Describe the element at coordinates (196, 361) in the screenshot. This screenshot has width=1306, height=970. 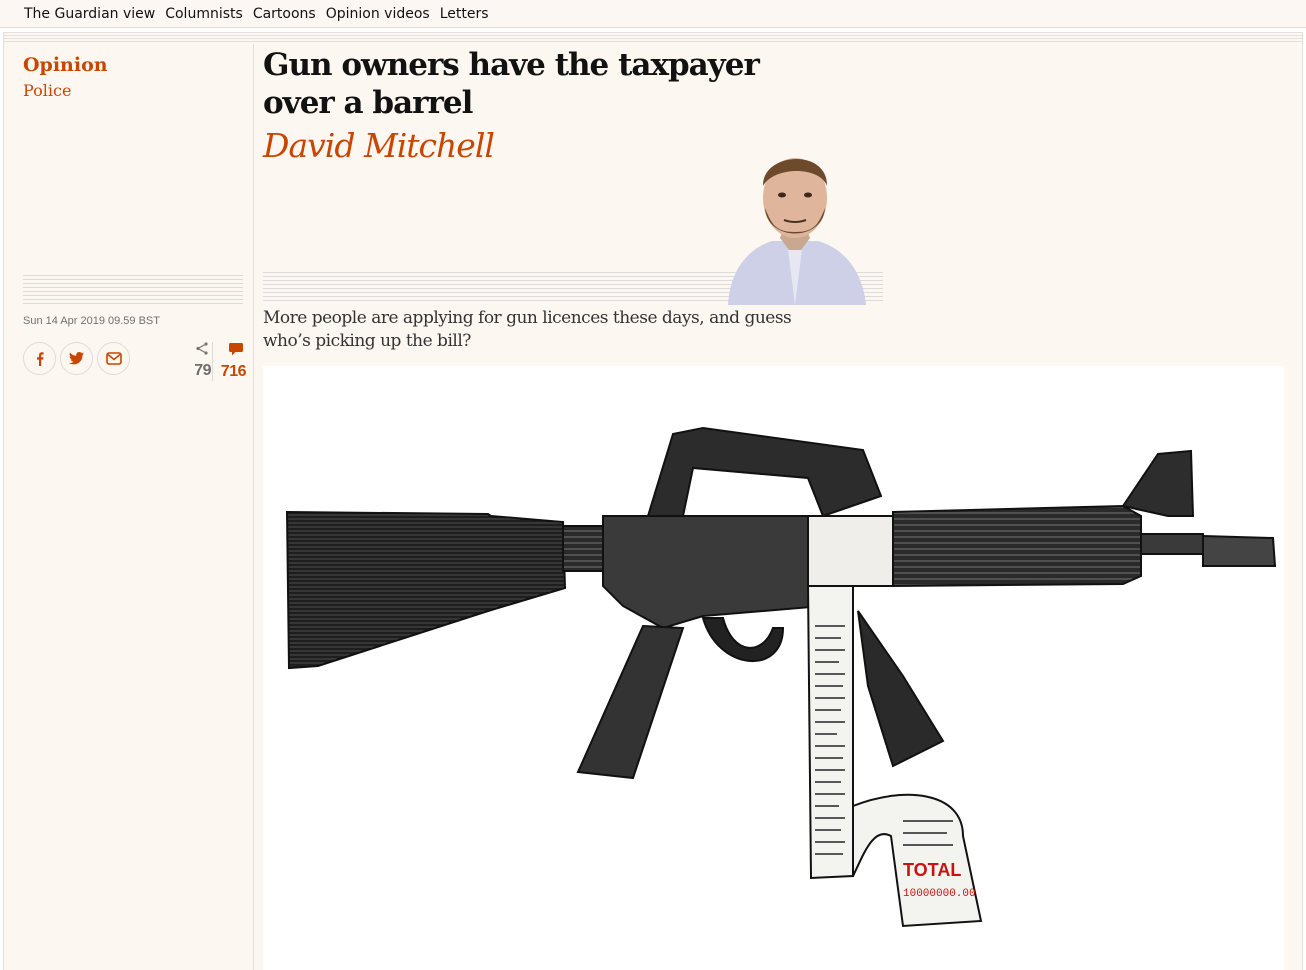
I see `share-count-block: 79` at that location.